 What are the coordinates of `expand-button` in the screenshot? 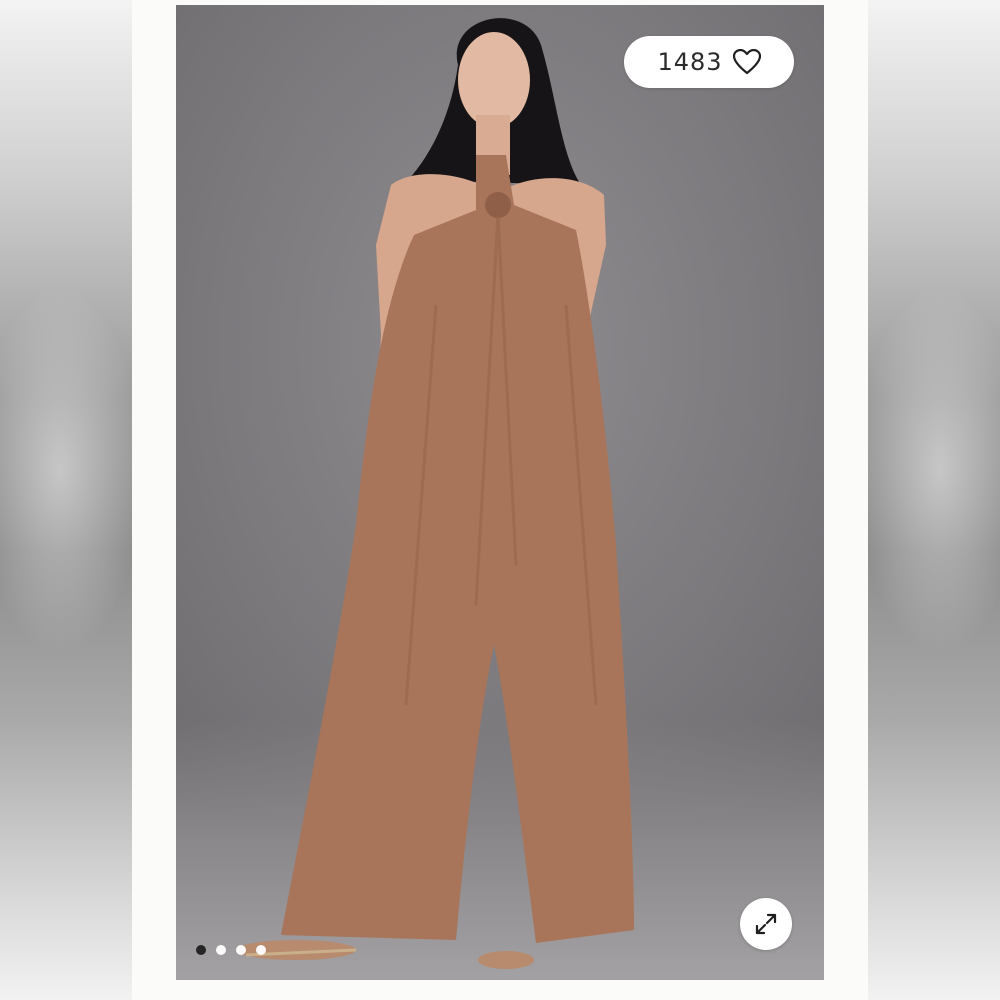 It's located at (766, 924).